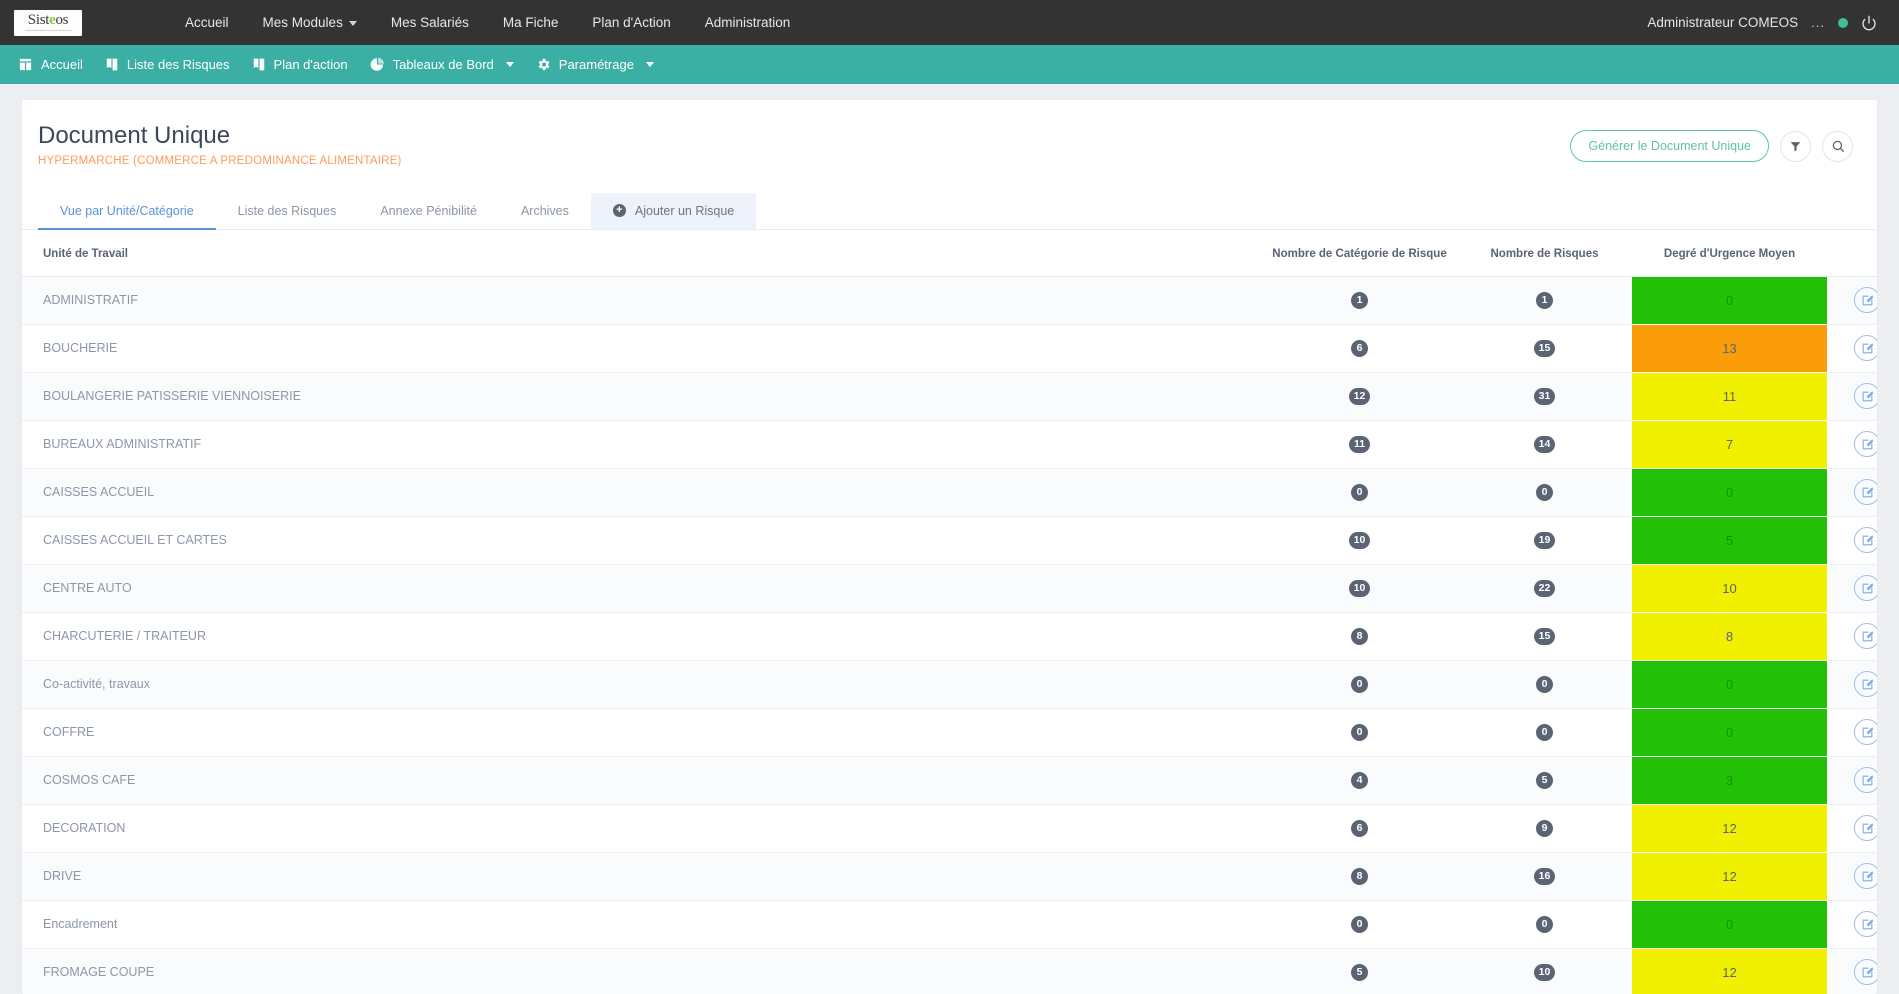  What do you see at coordinates (949, 828) in the screenshot?
I see `table-row: DECORATION 6 9 12` at bounding box center [949, 828].